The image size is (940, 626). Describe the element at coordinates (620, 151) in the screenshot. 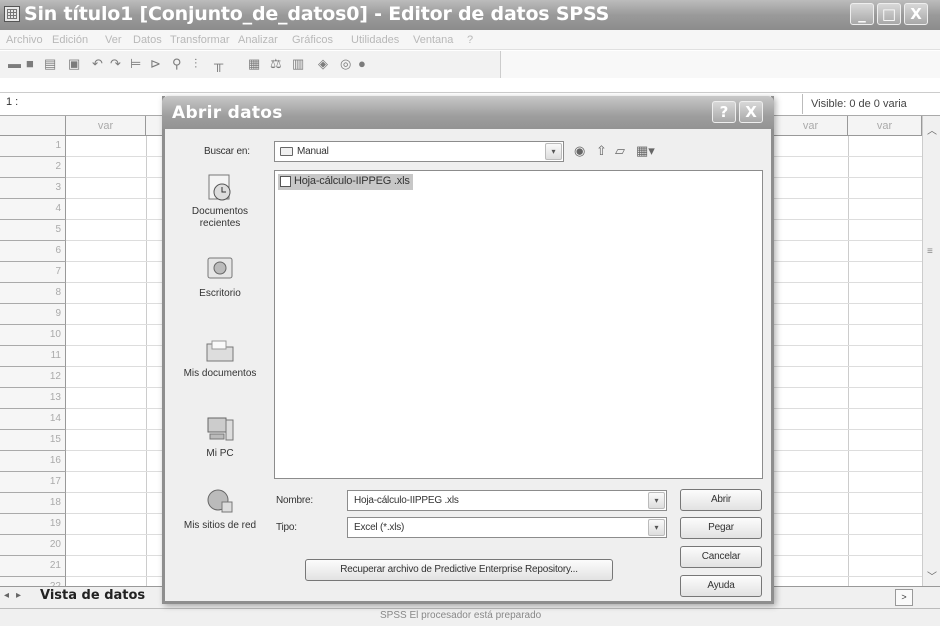

I see `new-folder-icon: ▱` at that location.